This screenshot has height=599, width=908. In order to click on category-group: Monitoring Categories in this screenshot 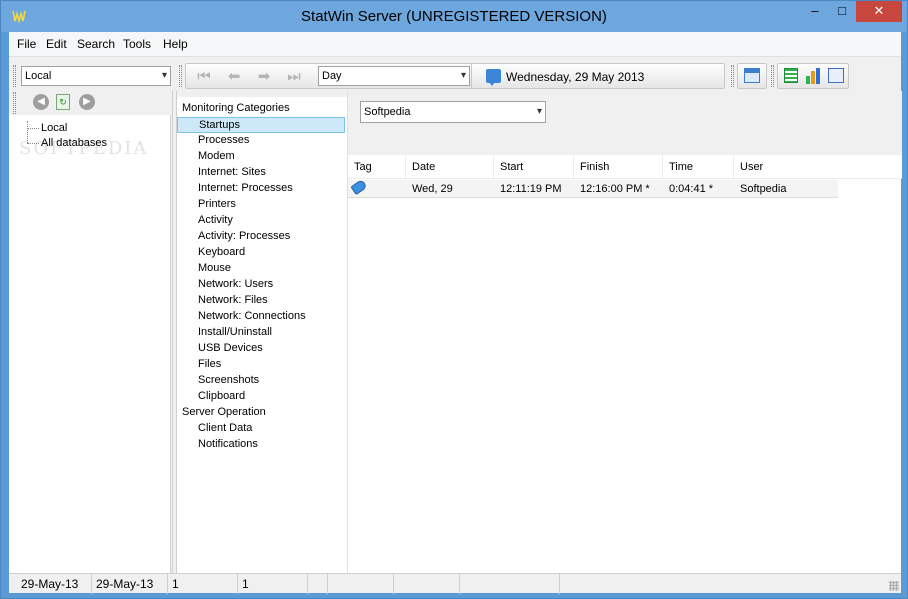, I will do `click(261, 109)`.